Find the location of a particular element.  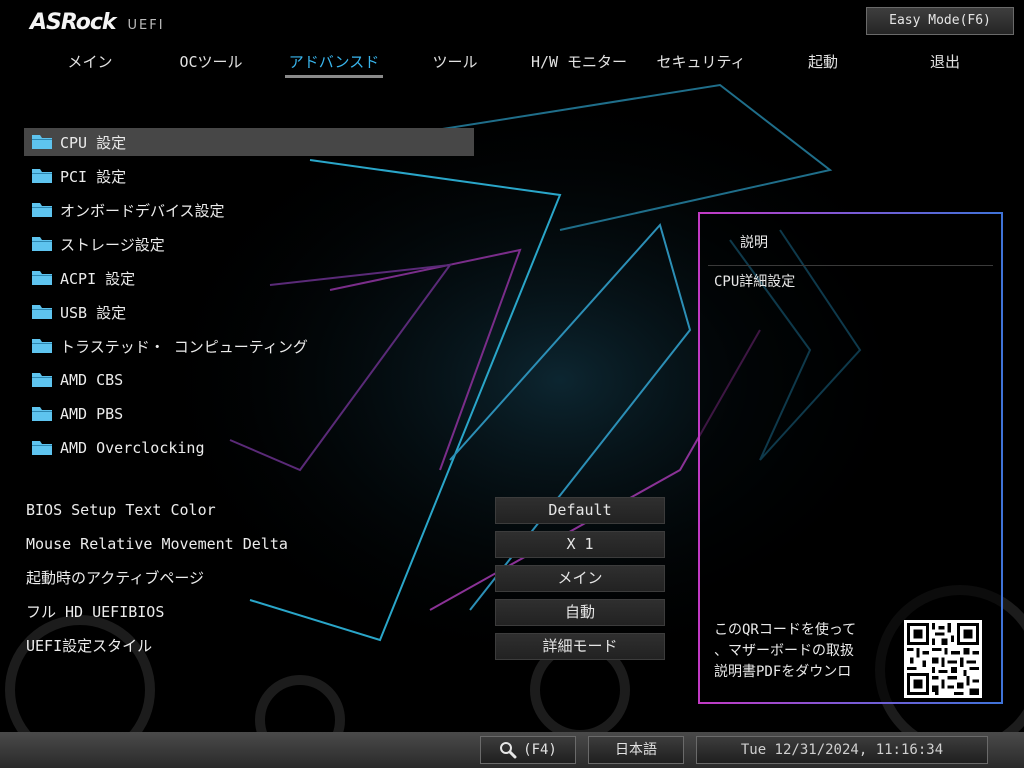

asrock-logo: ASRock UEFI is located at coordinates (97, 23).